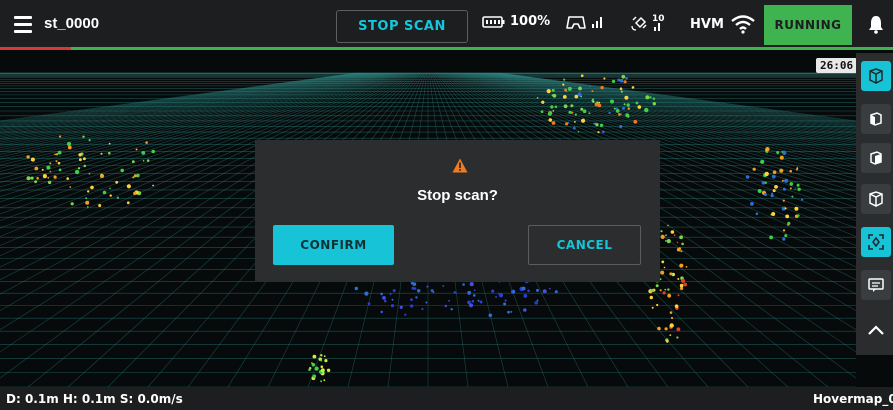 The width and height of the screenshot is (893, 410). What do you see at coordinates (876, 199) in the screenshot?
I see `view-right-button` at bounding box center [876, 199].